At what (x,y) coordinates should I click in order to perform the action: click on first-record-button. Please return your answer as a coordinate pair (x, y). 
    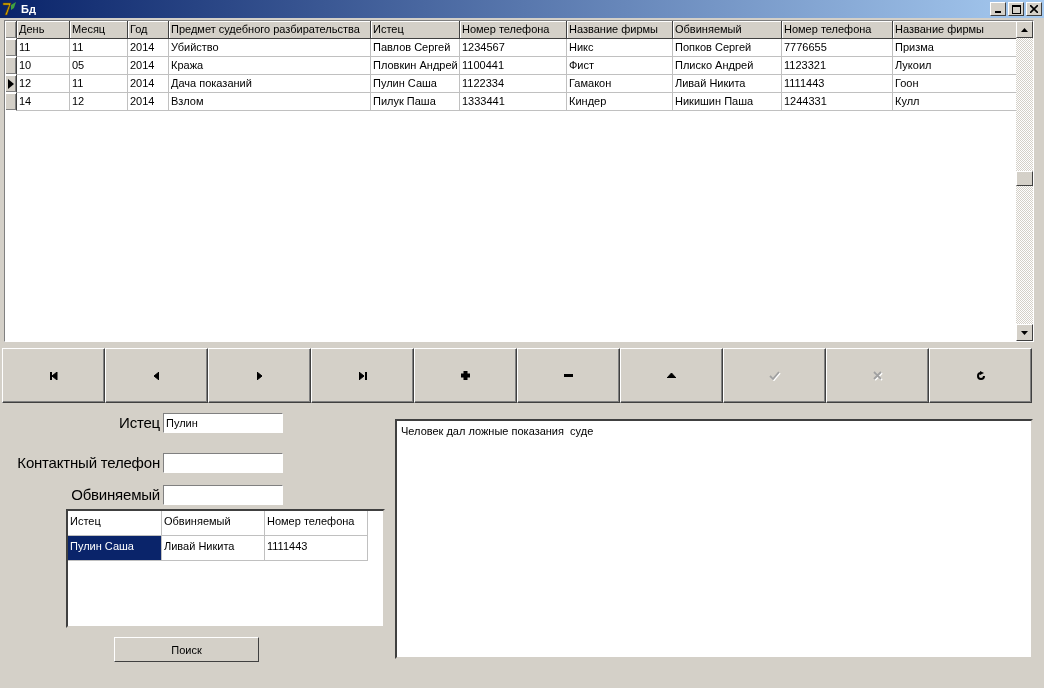
    Looking at the image, I should click on (53, 375).